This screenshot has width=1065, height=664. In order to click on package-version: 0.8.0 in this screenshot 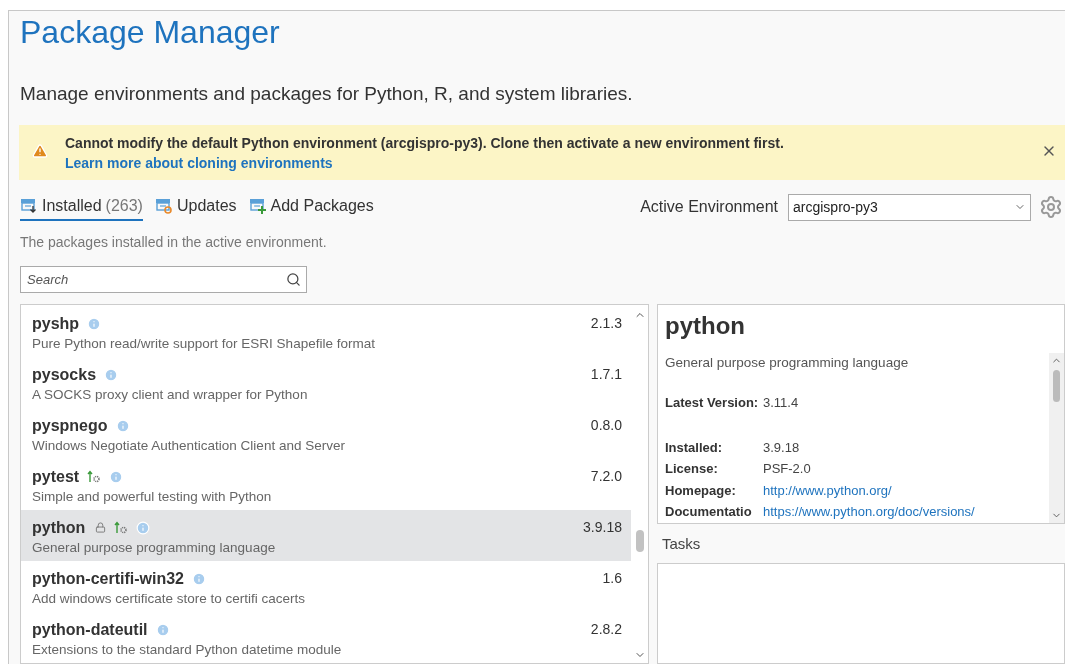, I will do `click(606, 425)`.